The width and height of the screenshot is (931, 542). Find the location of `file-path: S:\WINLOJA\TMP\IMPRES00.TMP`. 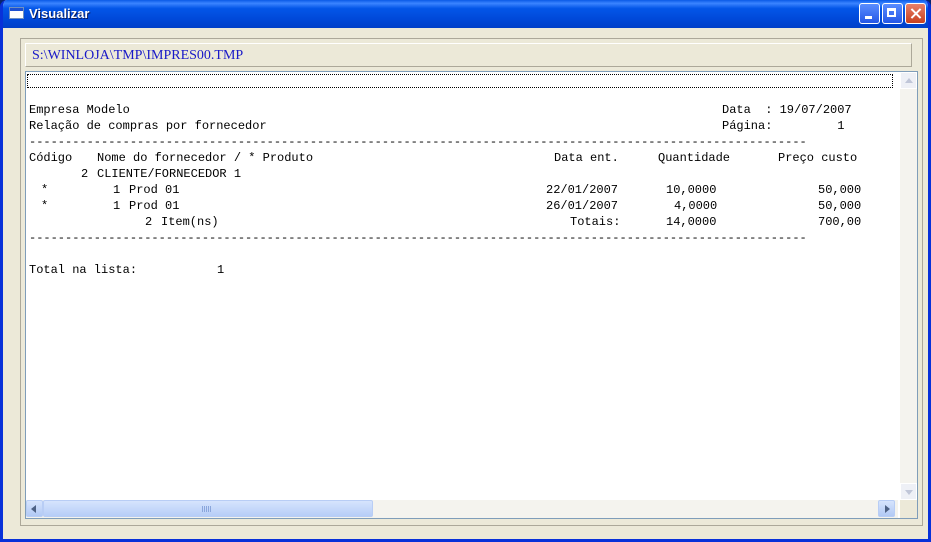

file-path: S:\WINLOJA\TMP\IMPRES00.TMP is located at coordinates (138, 55).